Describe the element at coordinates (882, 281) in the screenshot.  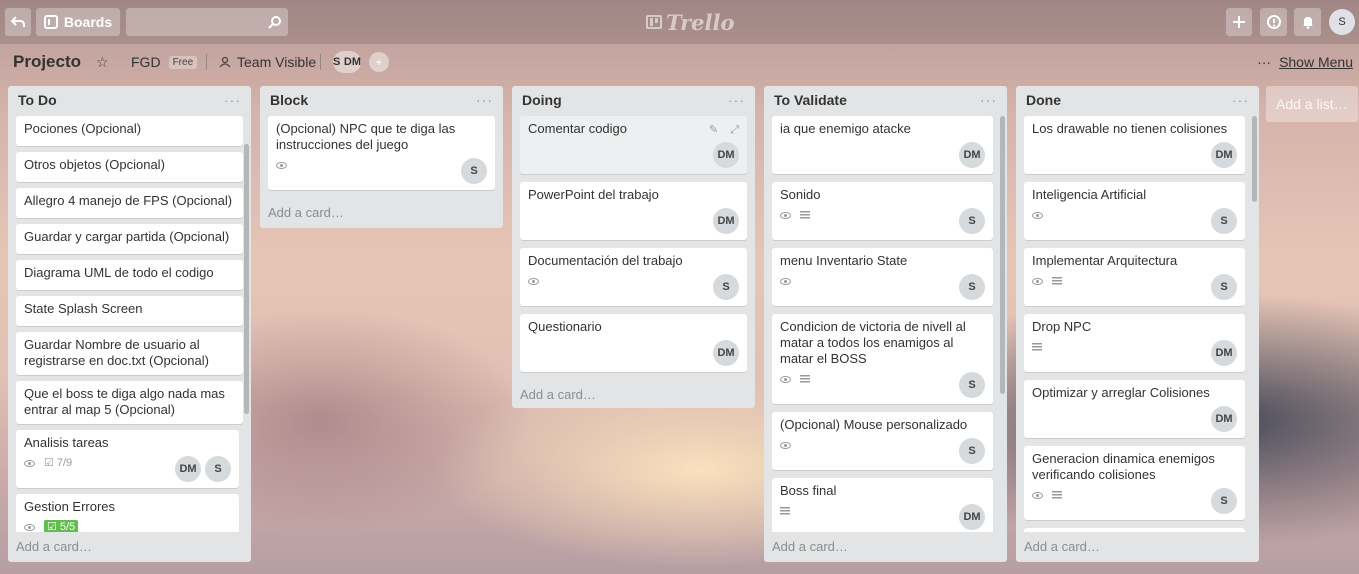
I see `card-badges` at that location.